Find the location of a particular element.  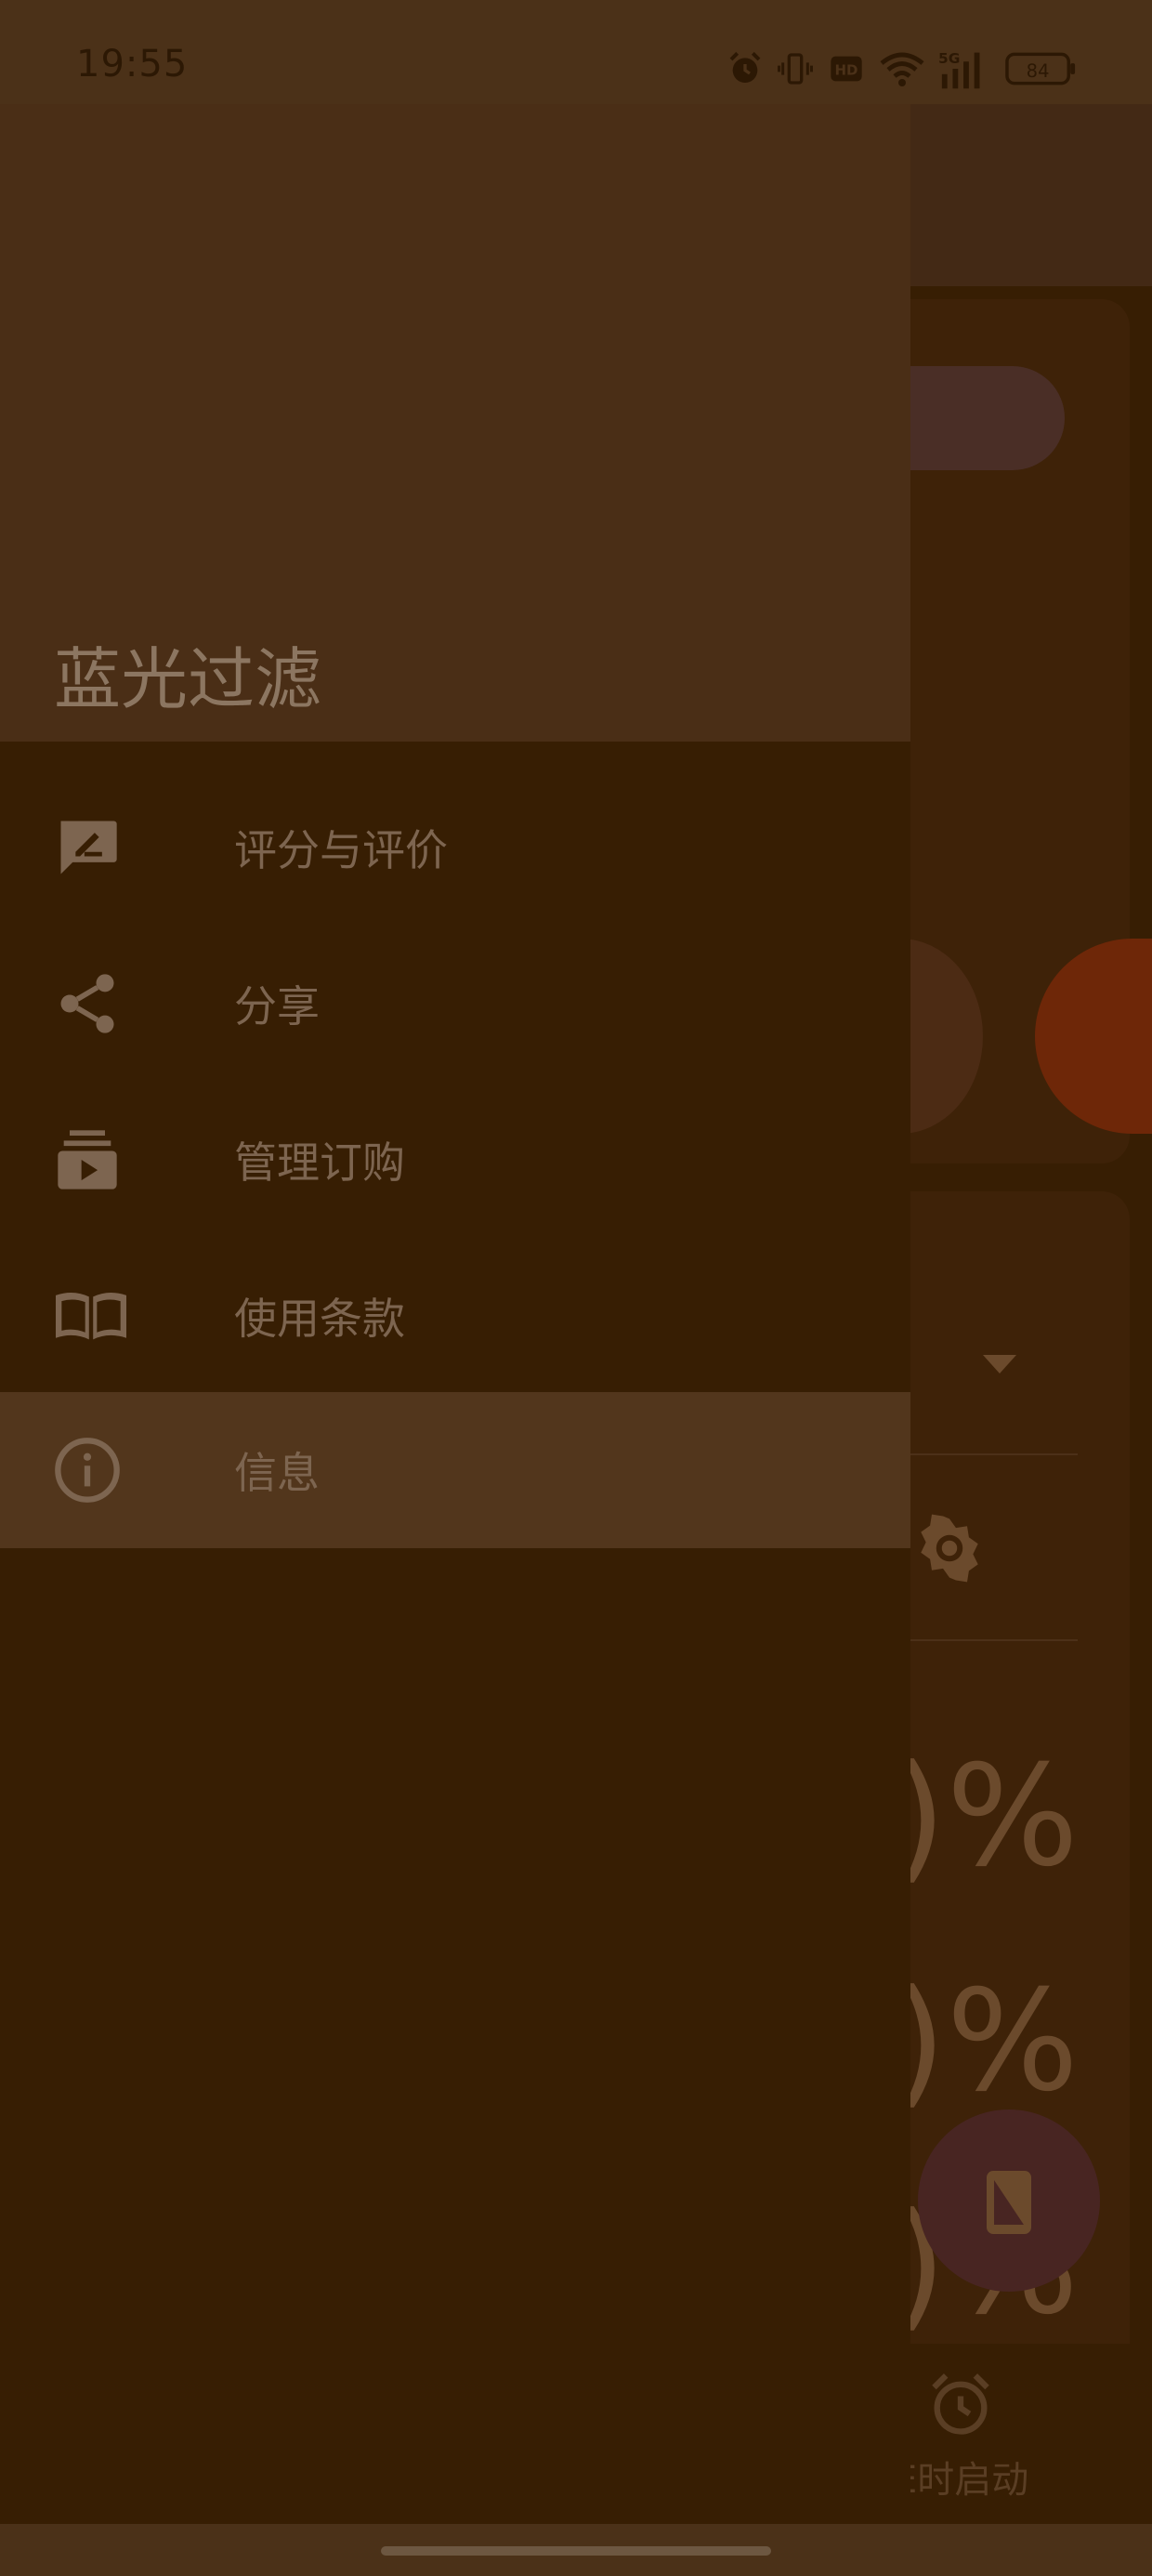

menu-item-share: 分享 is located at coordinates (455, 1004).